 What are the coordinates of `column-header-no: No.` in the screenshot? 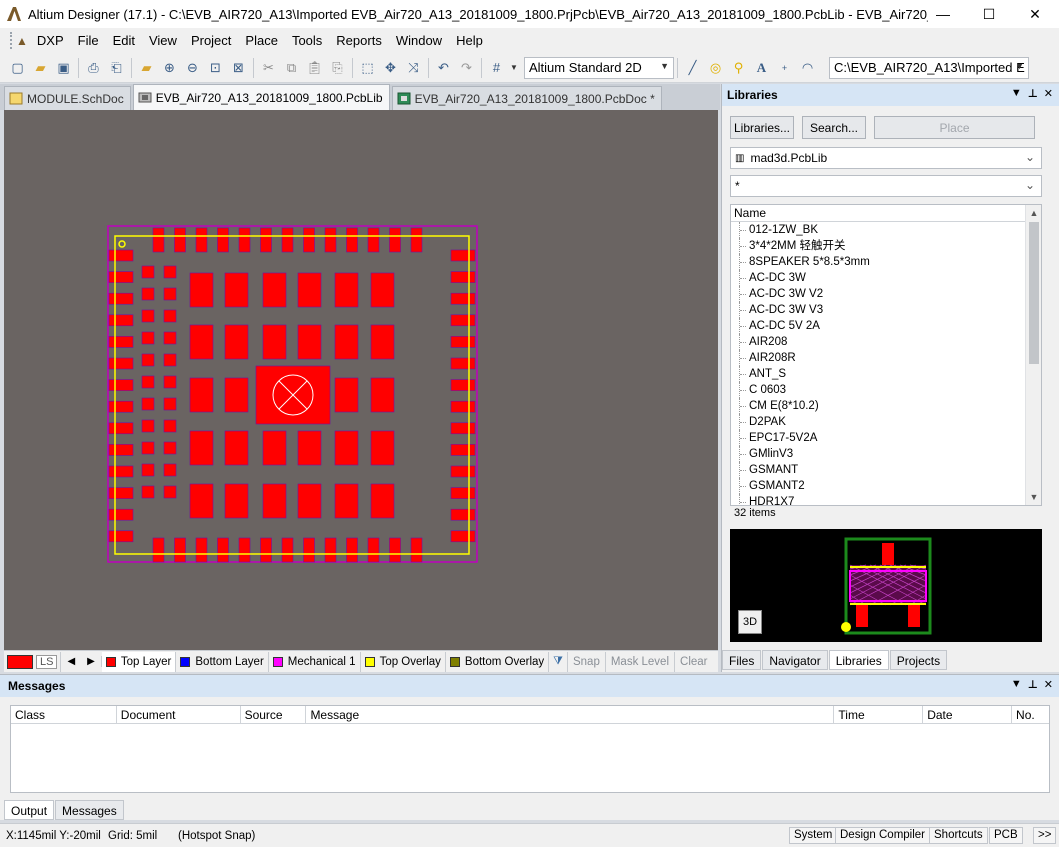 It's located at (1030, 714).